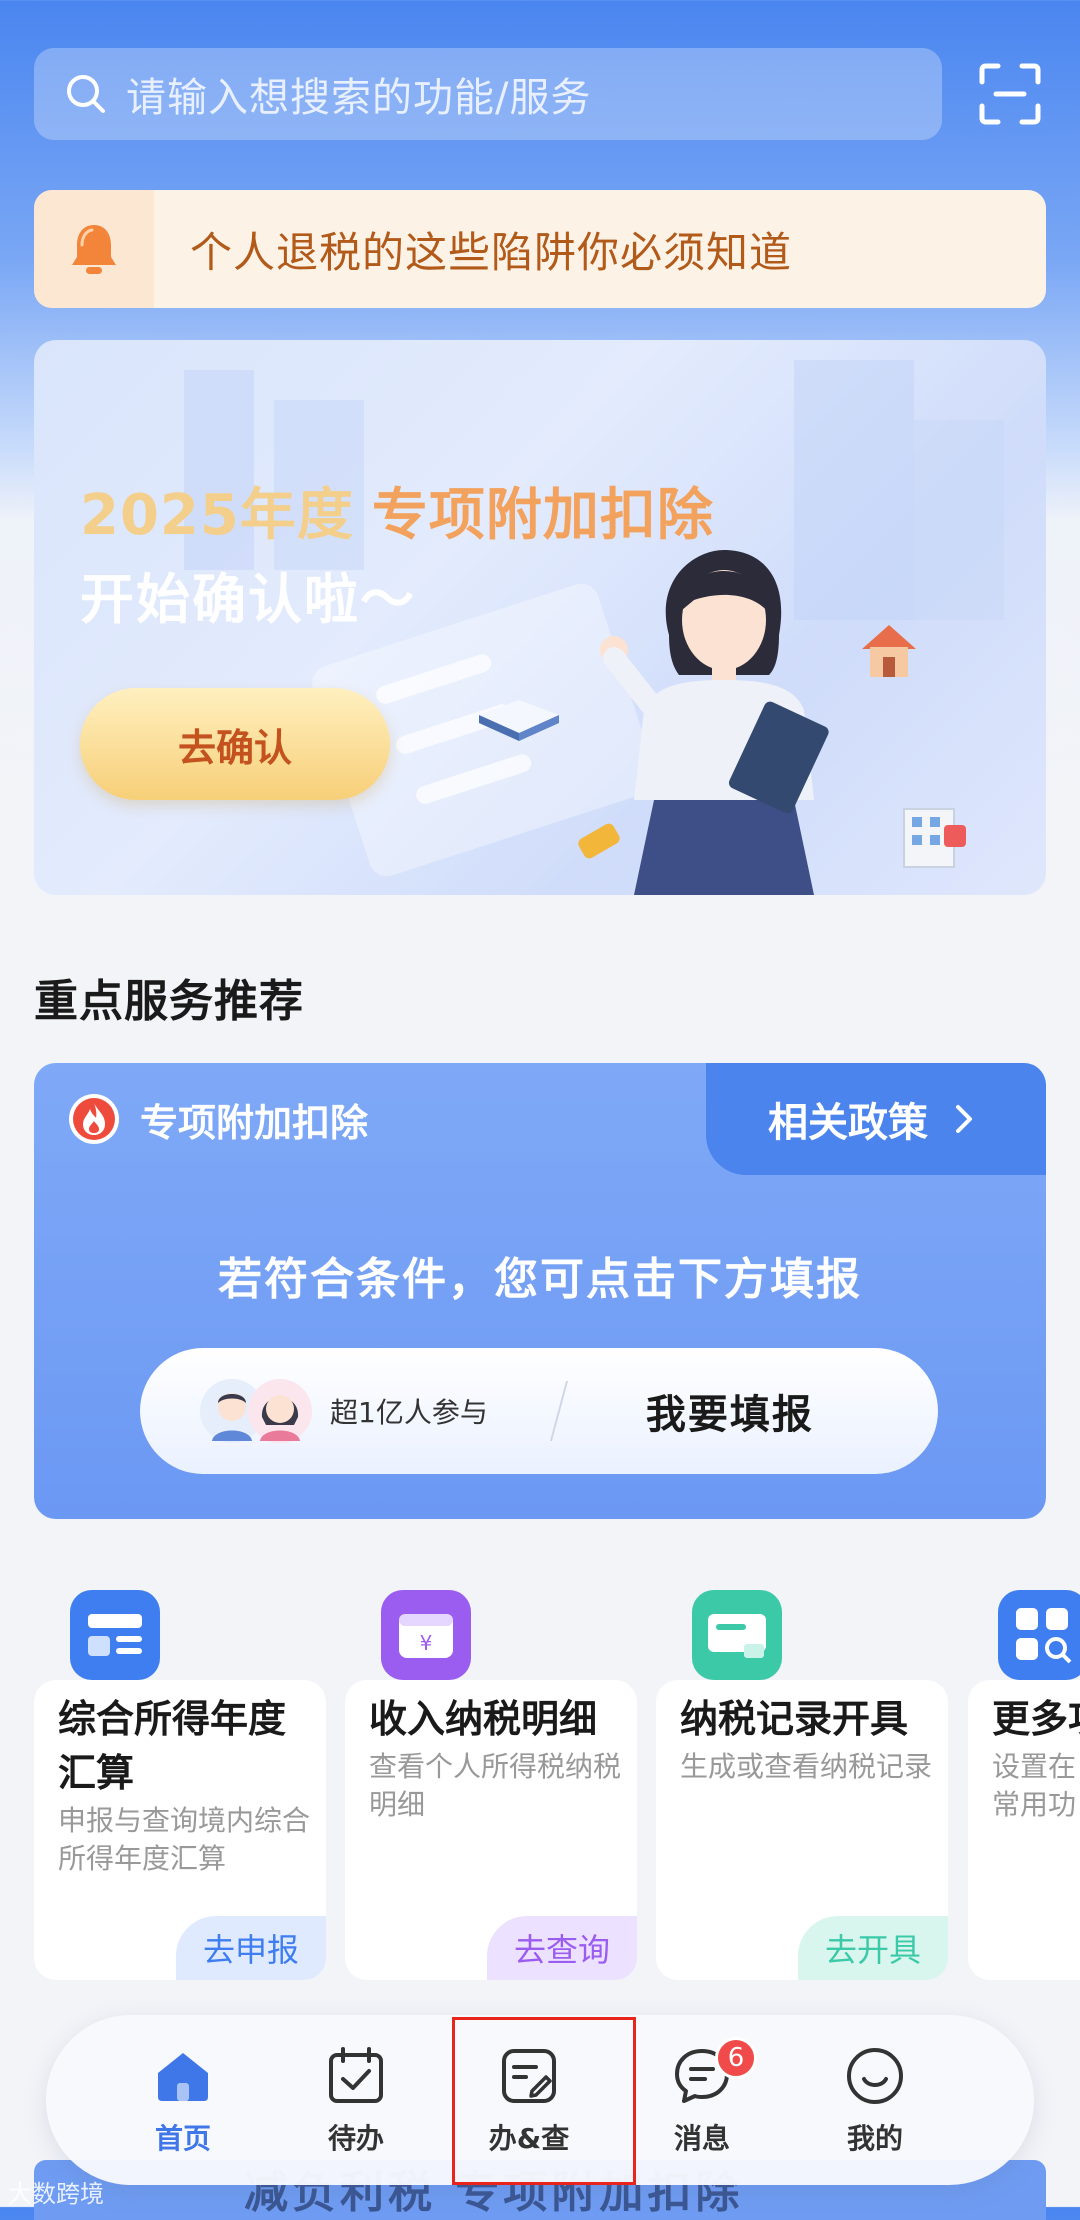  What do you see at coordinates (358, 94) in the screenshot?
I see `search-input: 请输入想搜索的功能/服务` at bounding box center [358, 94].